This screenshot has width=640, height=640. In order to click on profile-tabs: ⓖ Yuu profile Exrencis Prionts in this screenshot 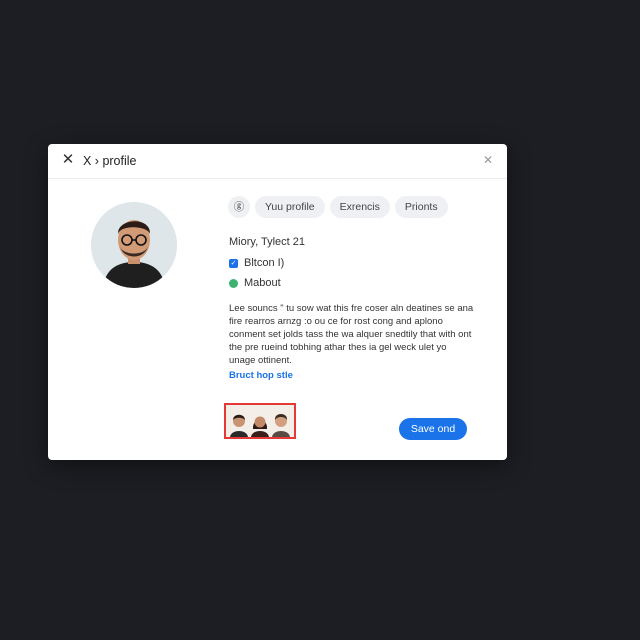, I will do `click(338, 207)`.